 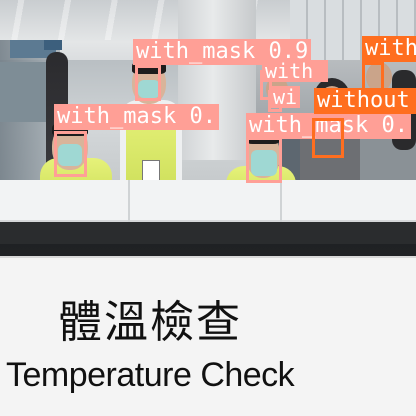 I want to click on detection-label: without, so click(x=365, y=101).